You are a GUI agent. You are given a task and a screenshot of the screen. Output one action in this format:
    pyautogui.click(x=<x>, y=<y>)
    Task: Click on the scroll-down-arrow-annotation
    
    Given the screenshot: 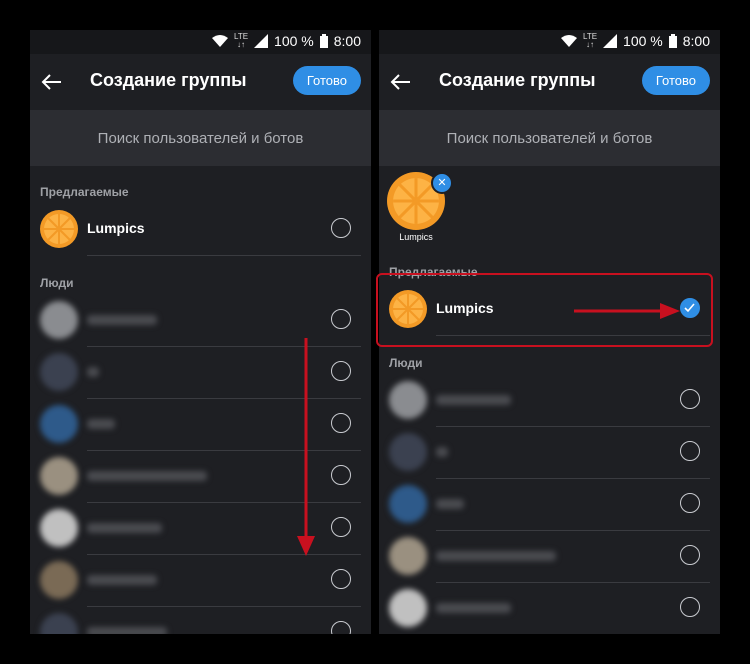 What is the action you would take?
    pyautogui.click(x=306, y=447)
    